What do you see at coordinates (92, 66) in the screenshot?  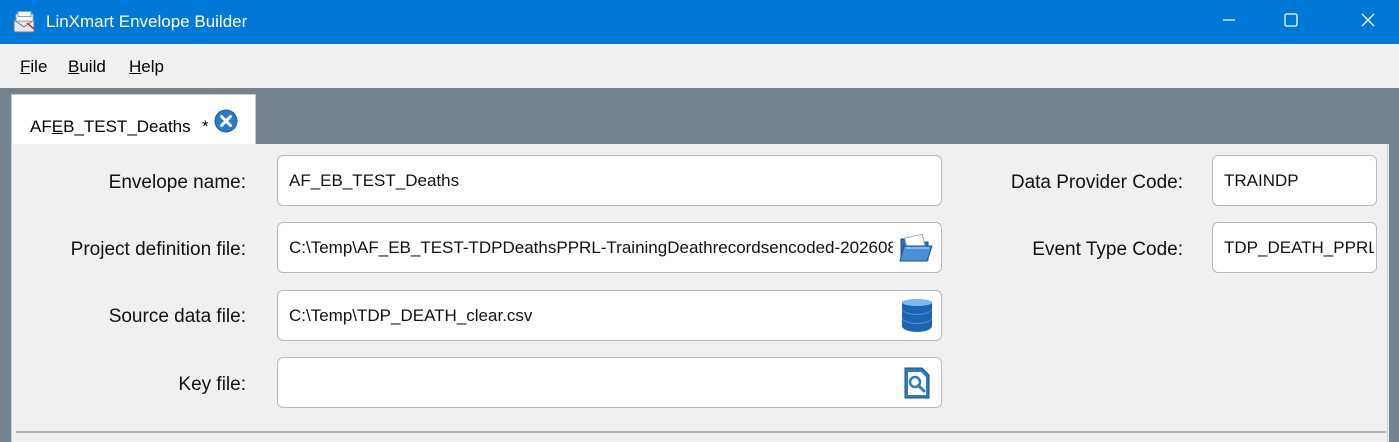 I see `menu-build-label: uild` at bounding box center [92, 66].